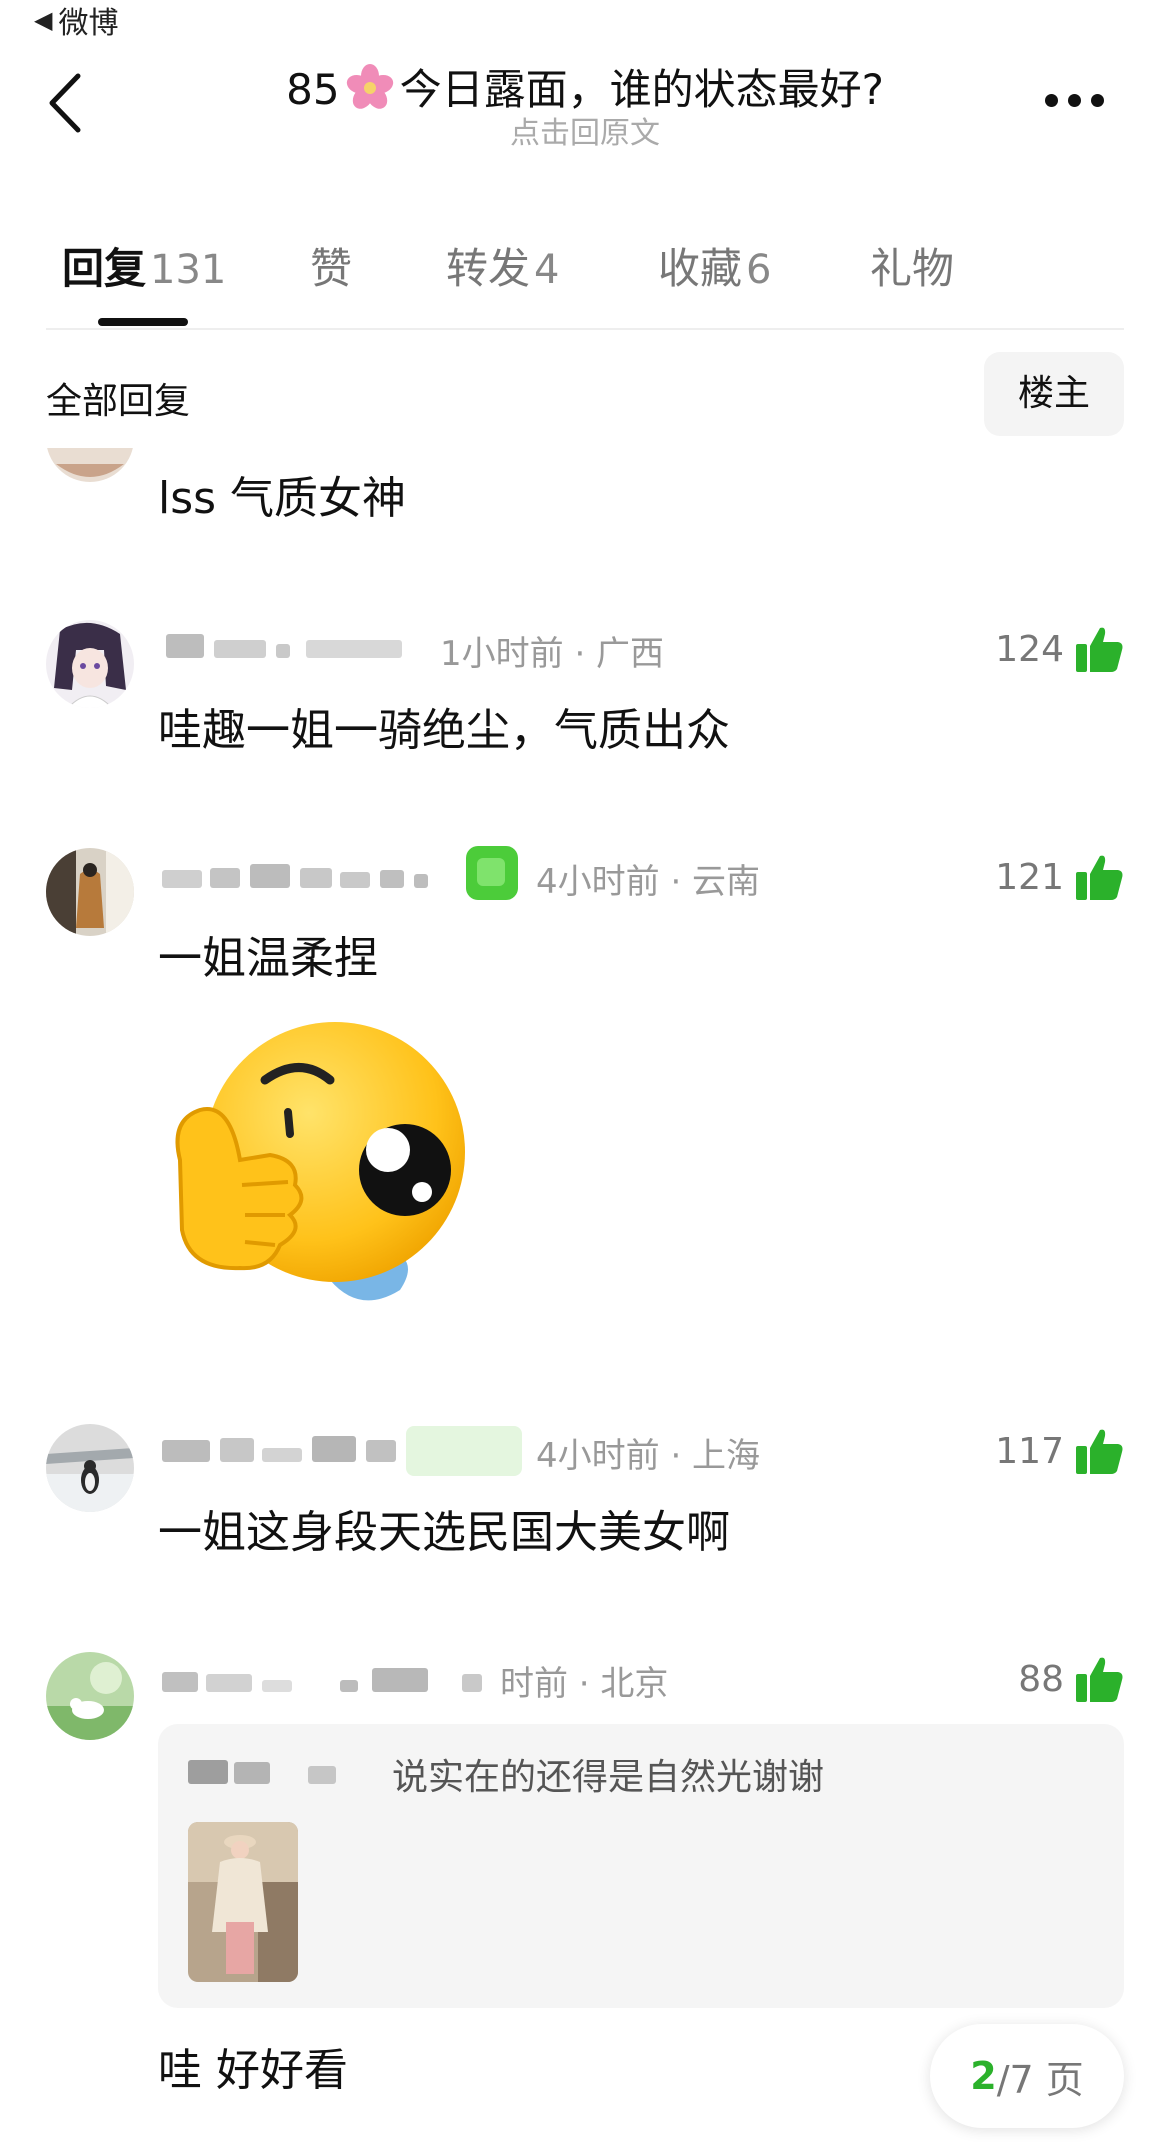 The image size is (1170, 2142). I want to click on total-pages: /7 页, so click(1040, 2079).